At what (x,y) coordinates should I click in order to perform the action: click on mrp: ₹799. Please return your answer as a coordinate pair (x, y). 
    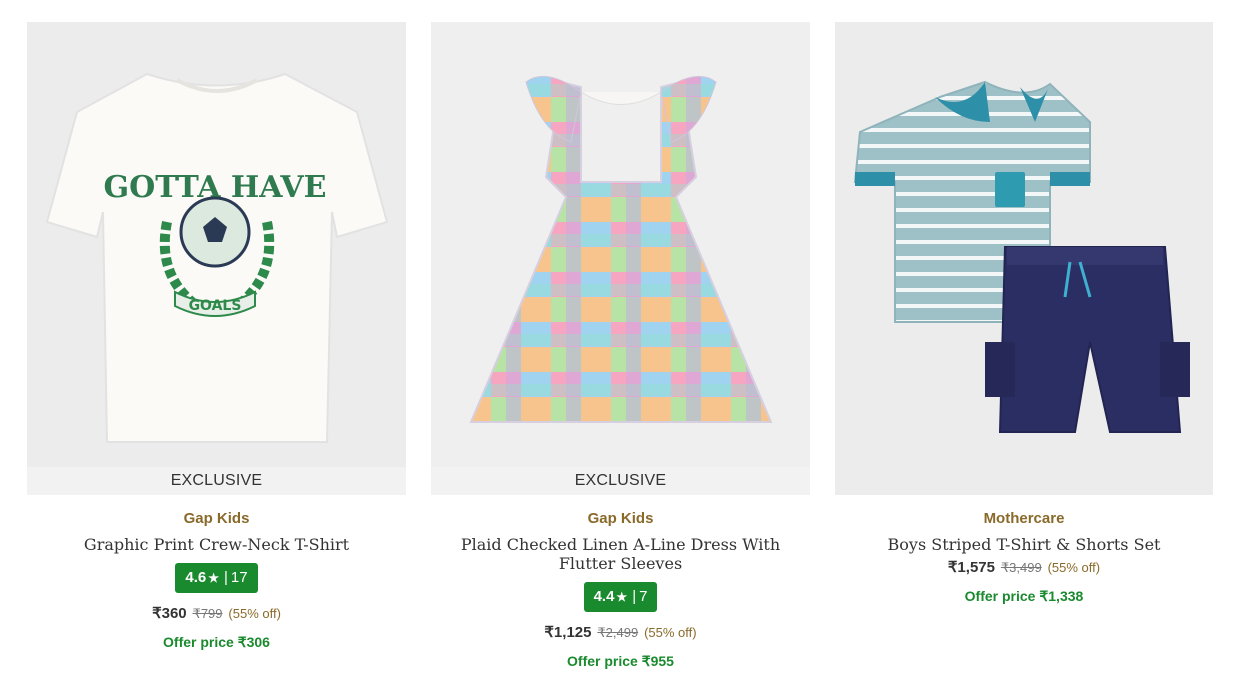
    Looking at the image, I should click on (207, 613).